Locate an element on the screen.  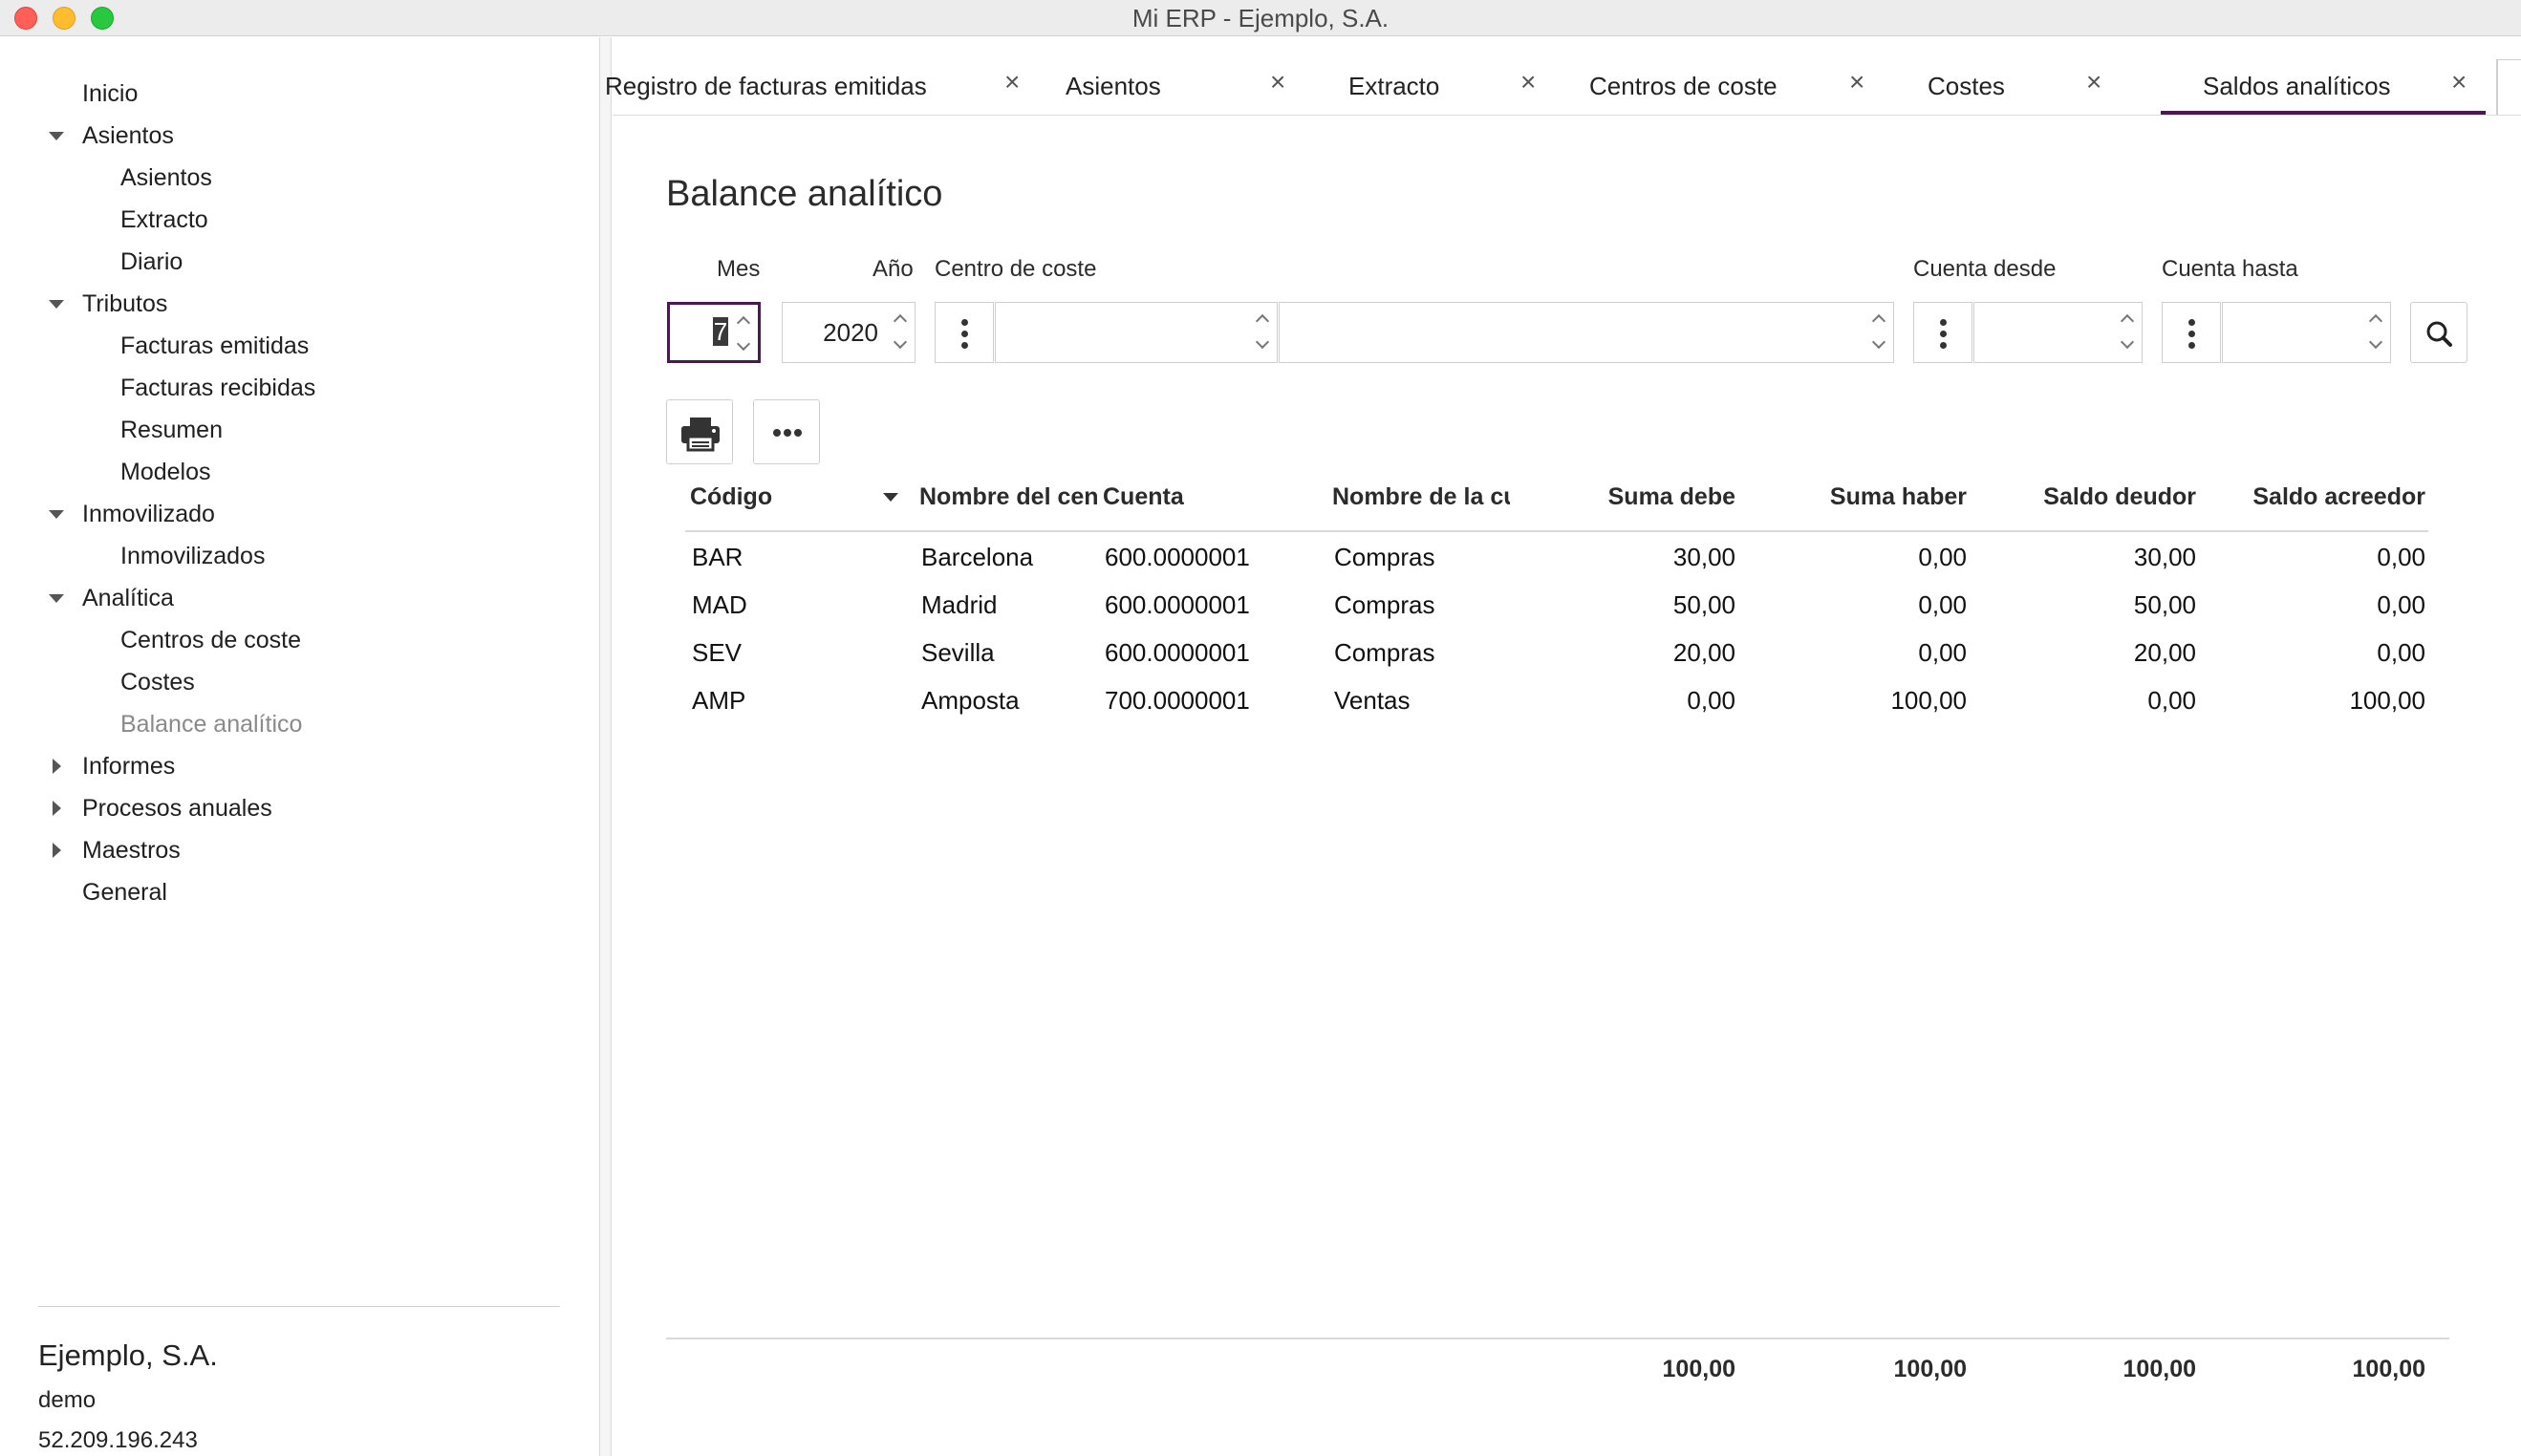
sidebar-item-modelos: Modelos is located at coordinates (165, 472).